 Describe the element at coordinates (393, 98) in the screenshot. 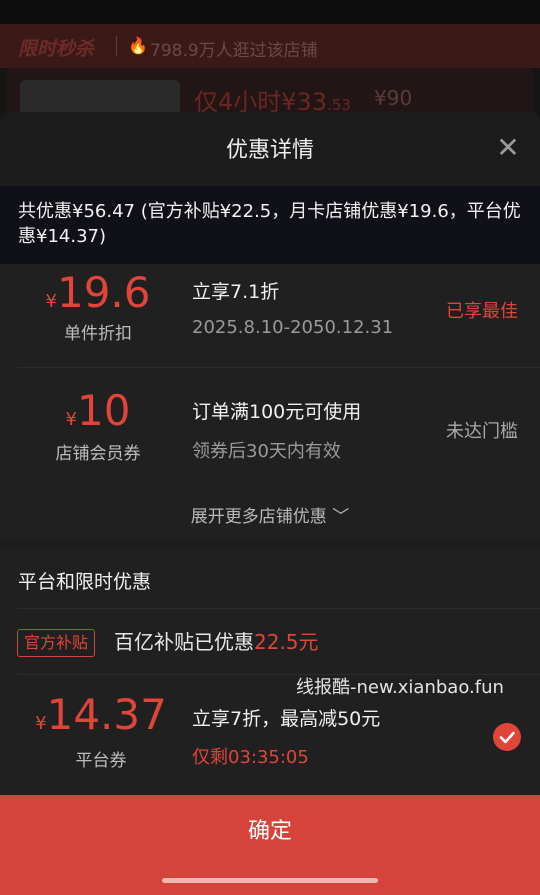

I see `original-price: ¥90` at that location.